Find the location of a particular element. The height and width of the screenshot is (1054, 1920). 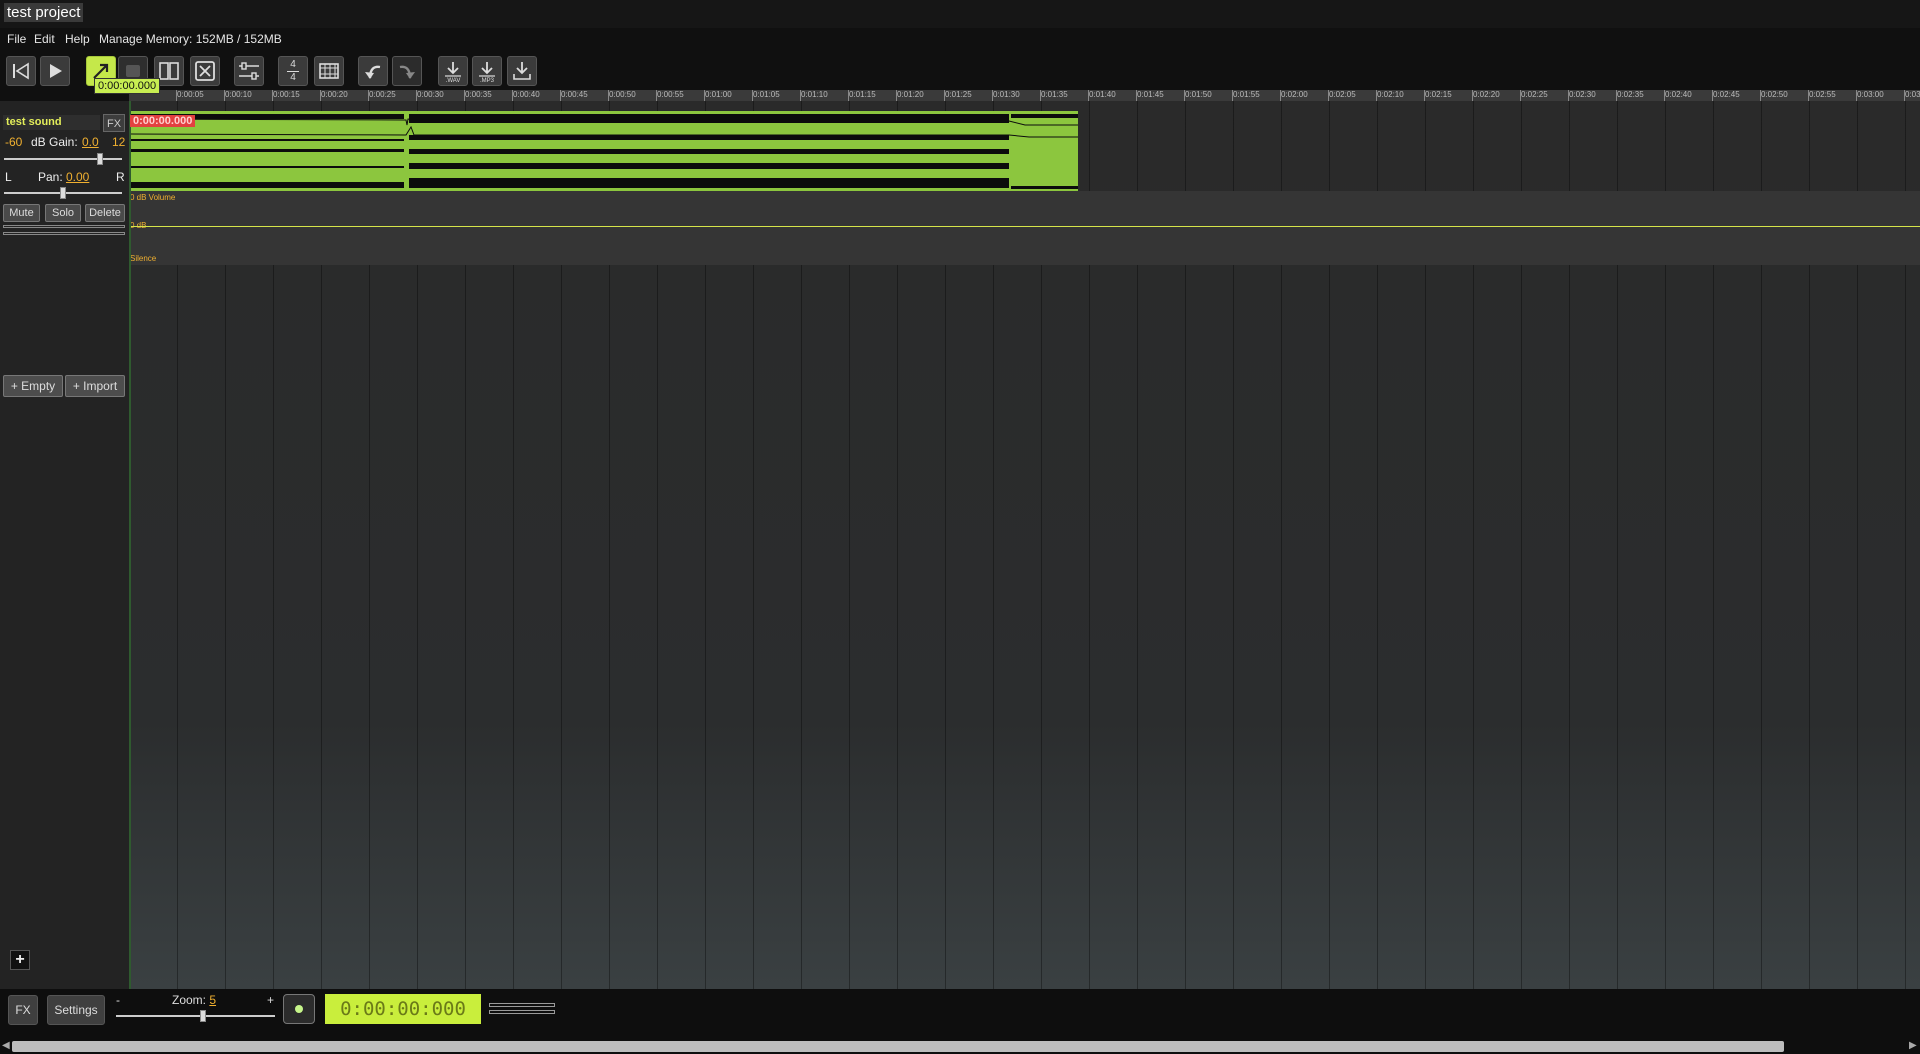

download-button is located at coordinates (522, 71).